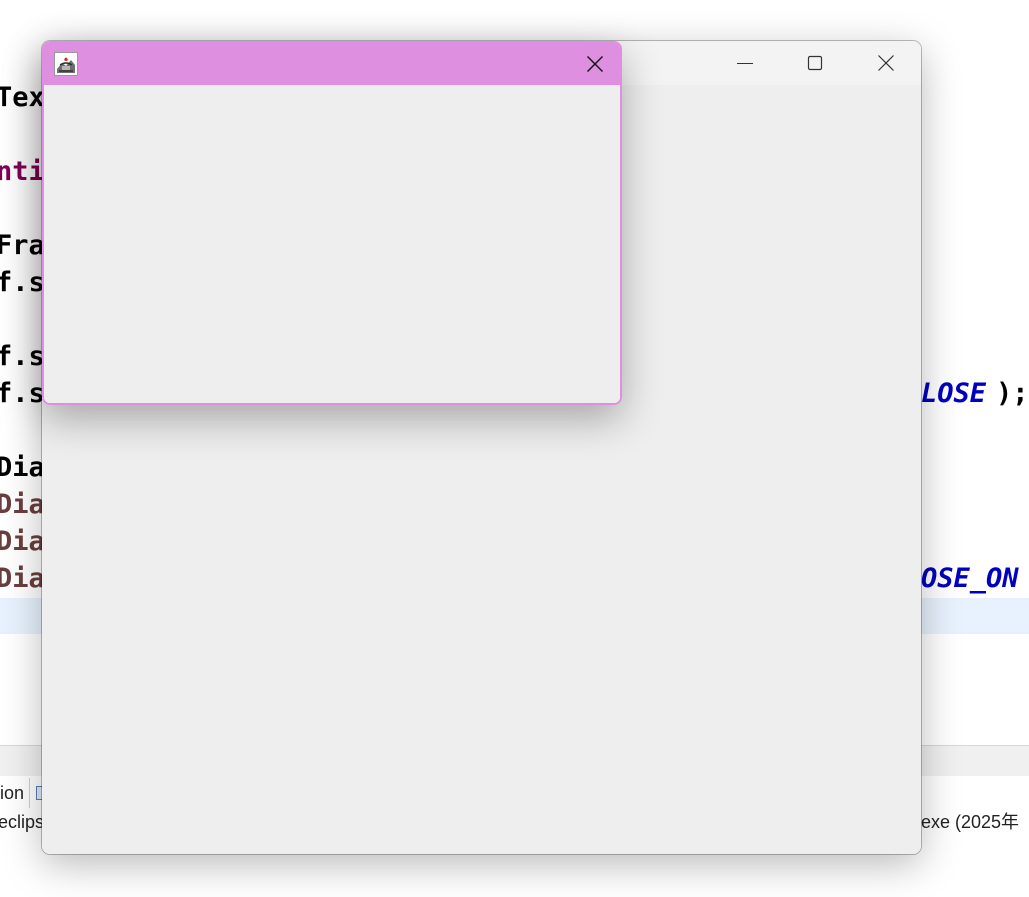 The width and height of the screenshot is (1029, 897). I want to click on code-line: Tex, so click(22, 97).